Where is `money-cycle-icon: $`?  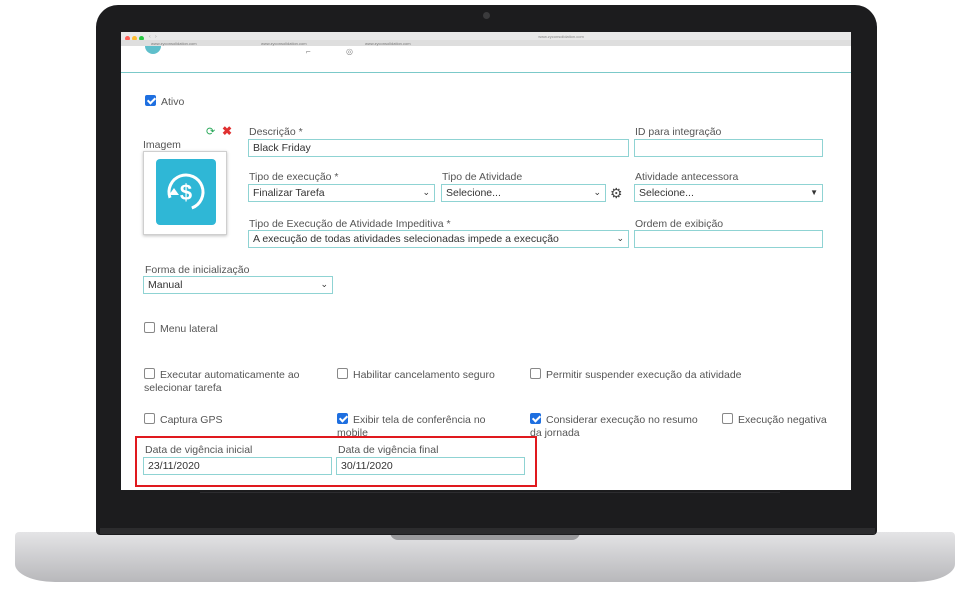
money-cycle-icon: $ is located at coordinates (186, 192).